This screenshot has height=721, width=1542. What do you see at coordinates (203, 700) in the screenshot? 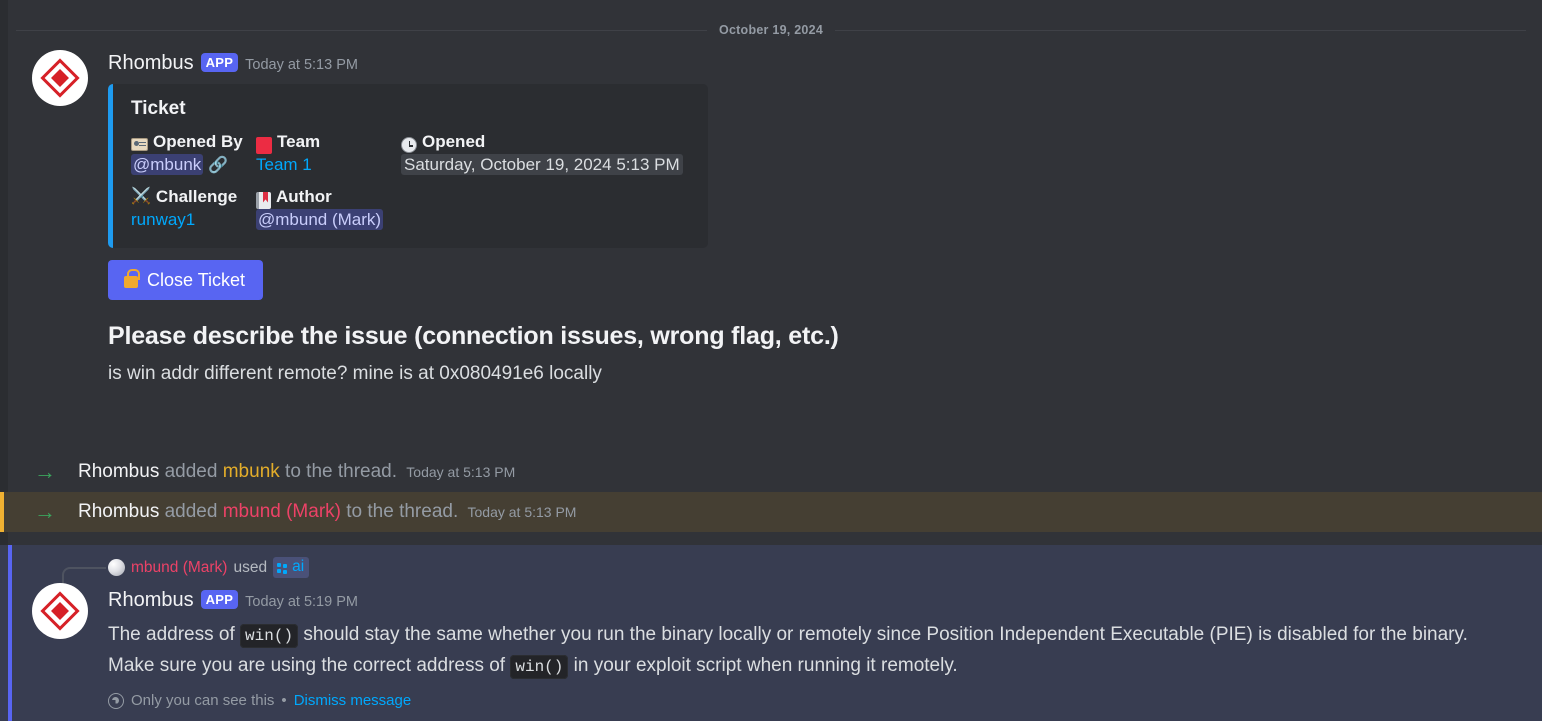
I see `ephemeral-visibility-note: Only you can see this` at bounding box center [203, 700].